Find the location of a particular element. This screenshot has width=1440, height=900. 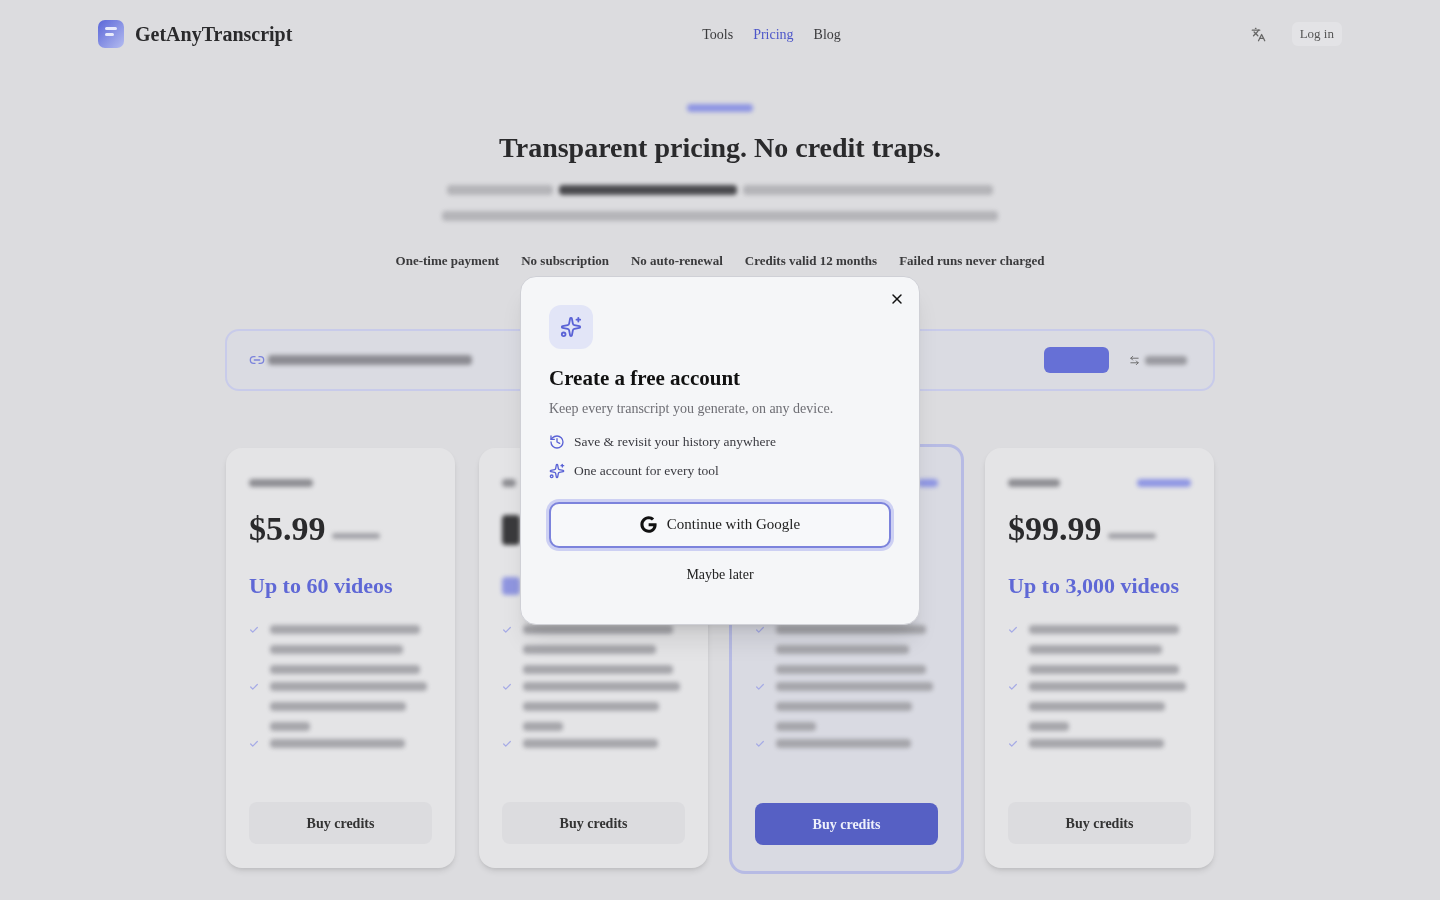

page-heading: Transparent pricing. No credit traps. is located at coordinates (720, 148).